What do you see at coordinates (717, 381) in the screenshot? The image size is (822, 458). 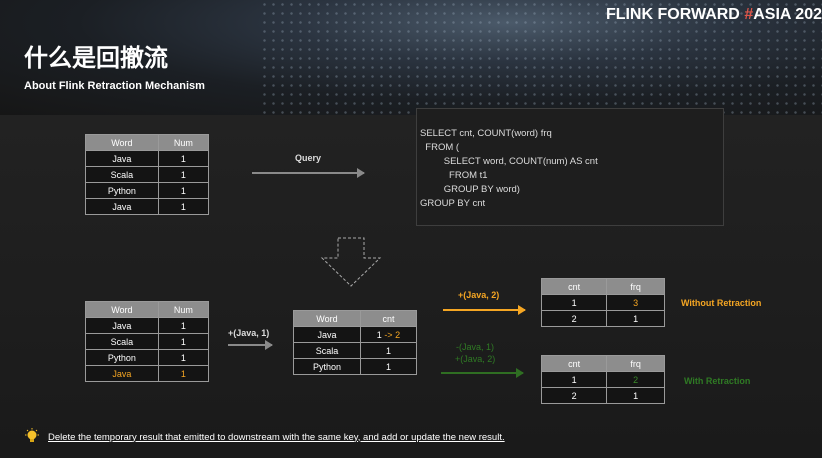 I see `with-retraction-title: With Retraction` at bounding box center [717, 381].